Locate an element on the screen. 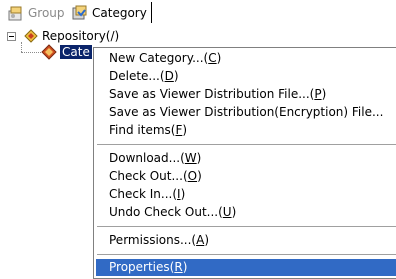 This screenshot has width=396, height=279. menu-item-undo-check-out: Undo Check Out...(U) is located at coordinates (172, 212).